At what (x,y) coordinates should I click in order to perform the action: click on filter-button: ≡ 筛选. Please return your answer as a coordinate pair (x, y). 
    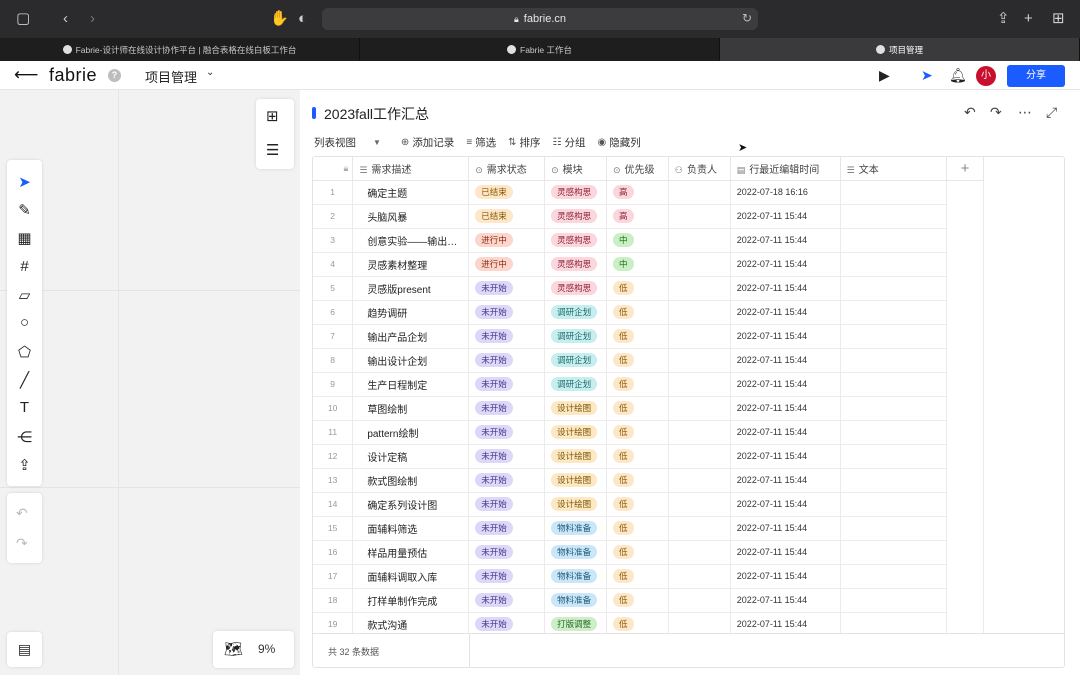
    Looking at the image, I should click on (481, 142).